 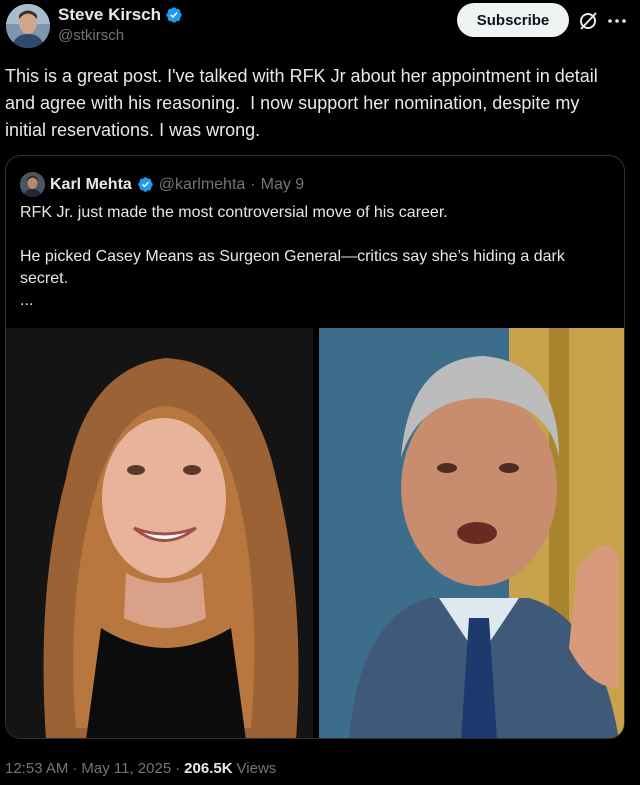 I want to click on author-avatar, so click(x=28, y=26).